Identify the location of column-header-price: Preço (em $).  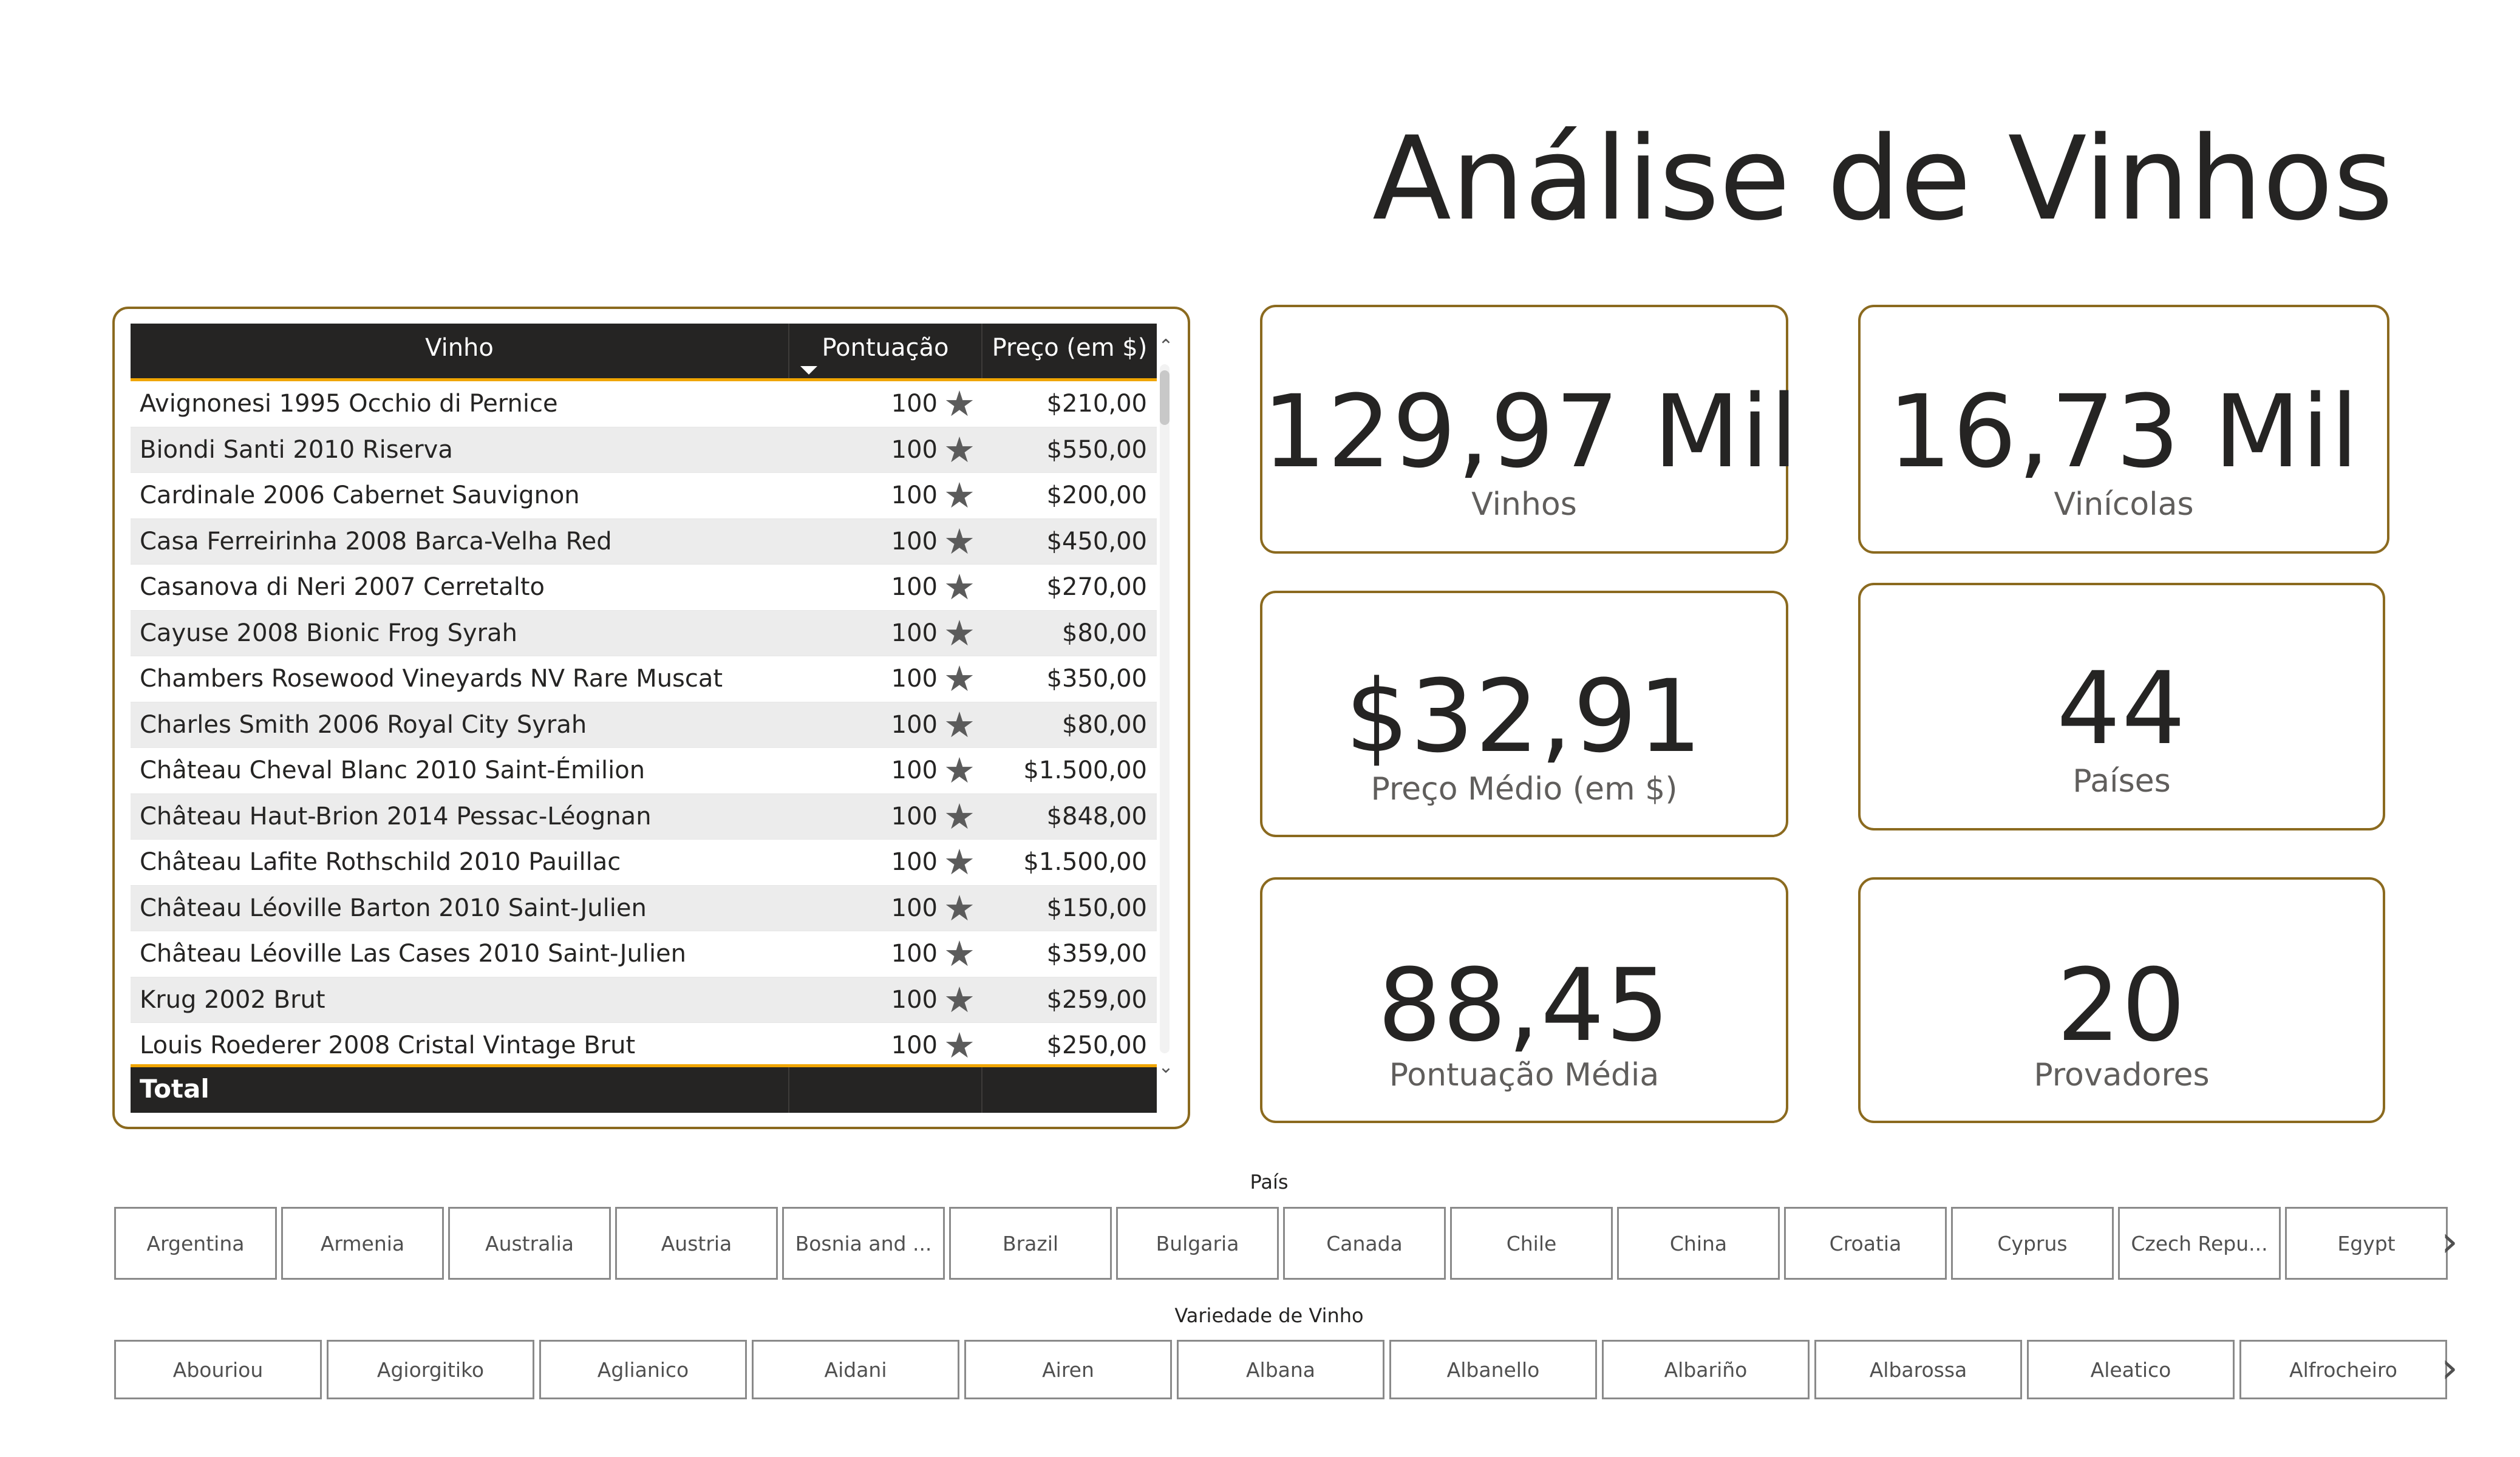
(1069, 351).